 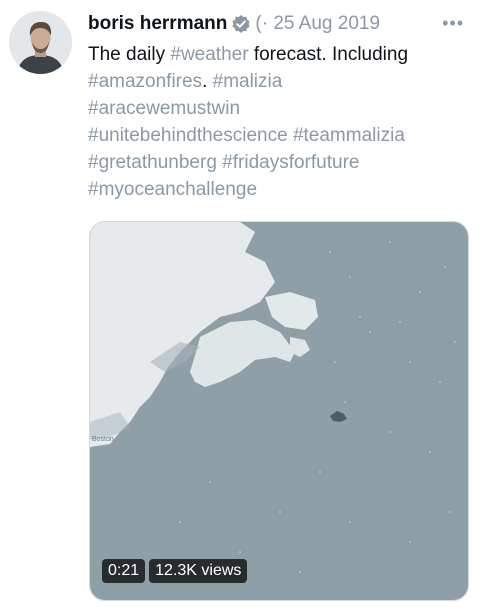 What do you see at coordinates (453, 23) in the screenshot?
I see `more-options-icon: •••` at bounding box center [453, 23].